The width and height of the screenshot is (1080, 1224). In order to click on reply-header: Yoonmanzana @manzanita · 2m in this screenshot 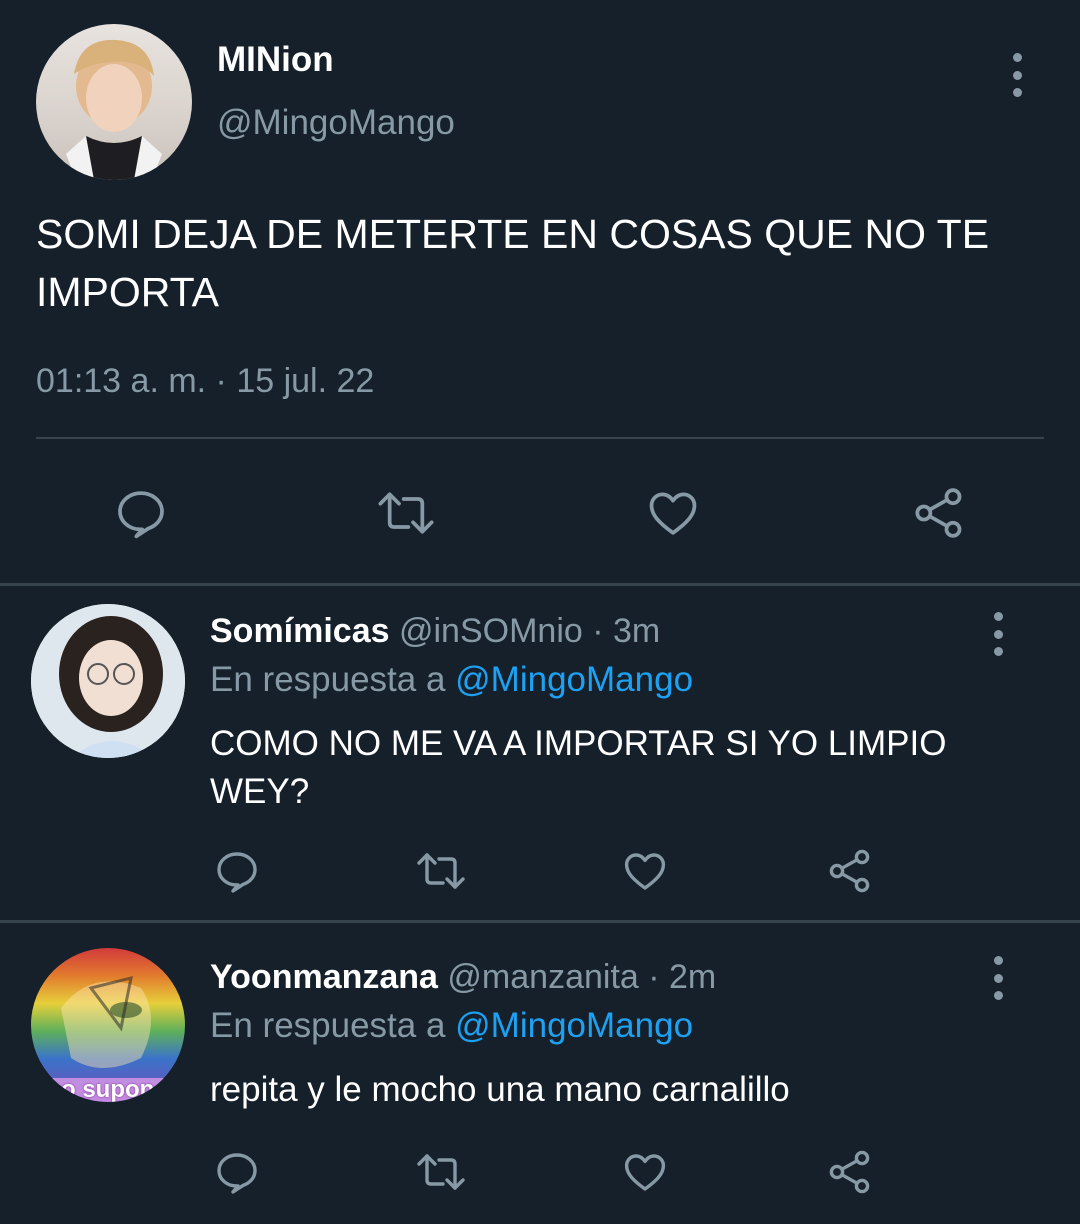, I will do `click(463, 977)`.